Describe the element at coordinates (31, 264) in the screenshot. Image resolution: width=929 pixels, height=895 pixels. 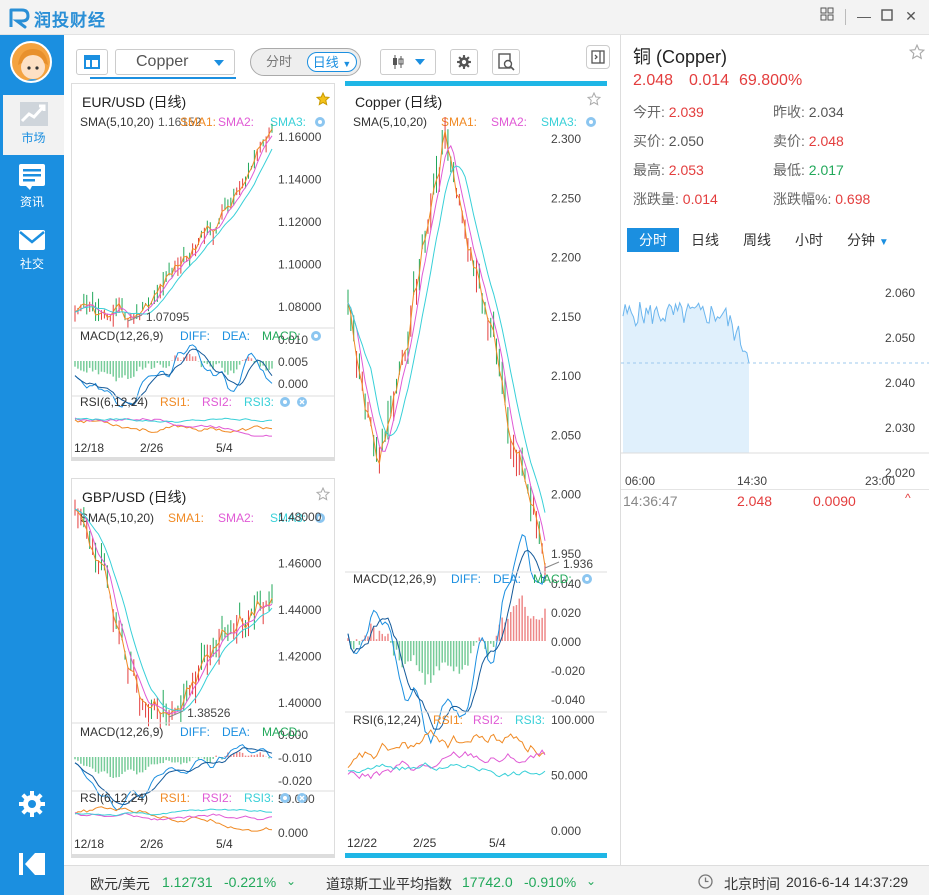
I see `sidebar-item-label: 社交` at that location.